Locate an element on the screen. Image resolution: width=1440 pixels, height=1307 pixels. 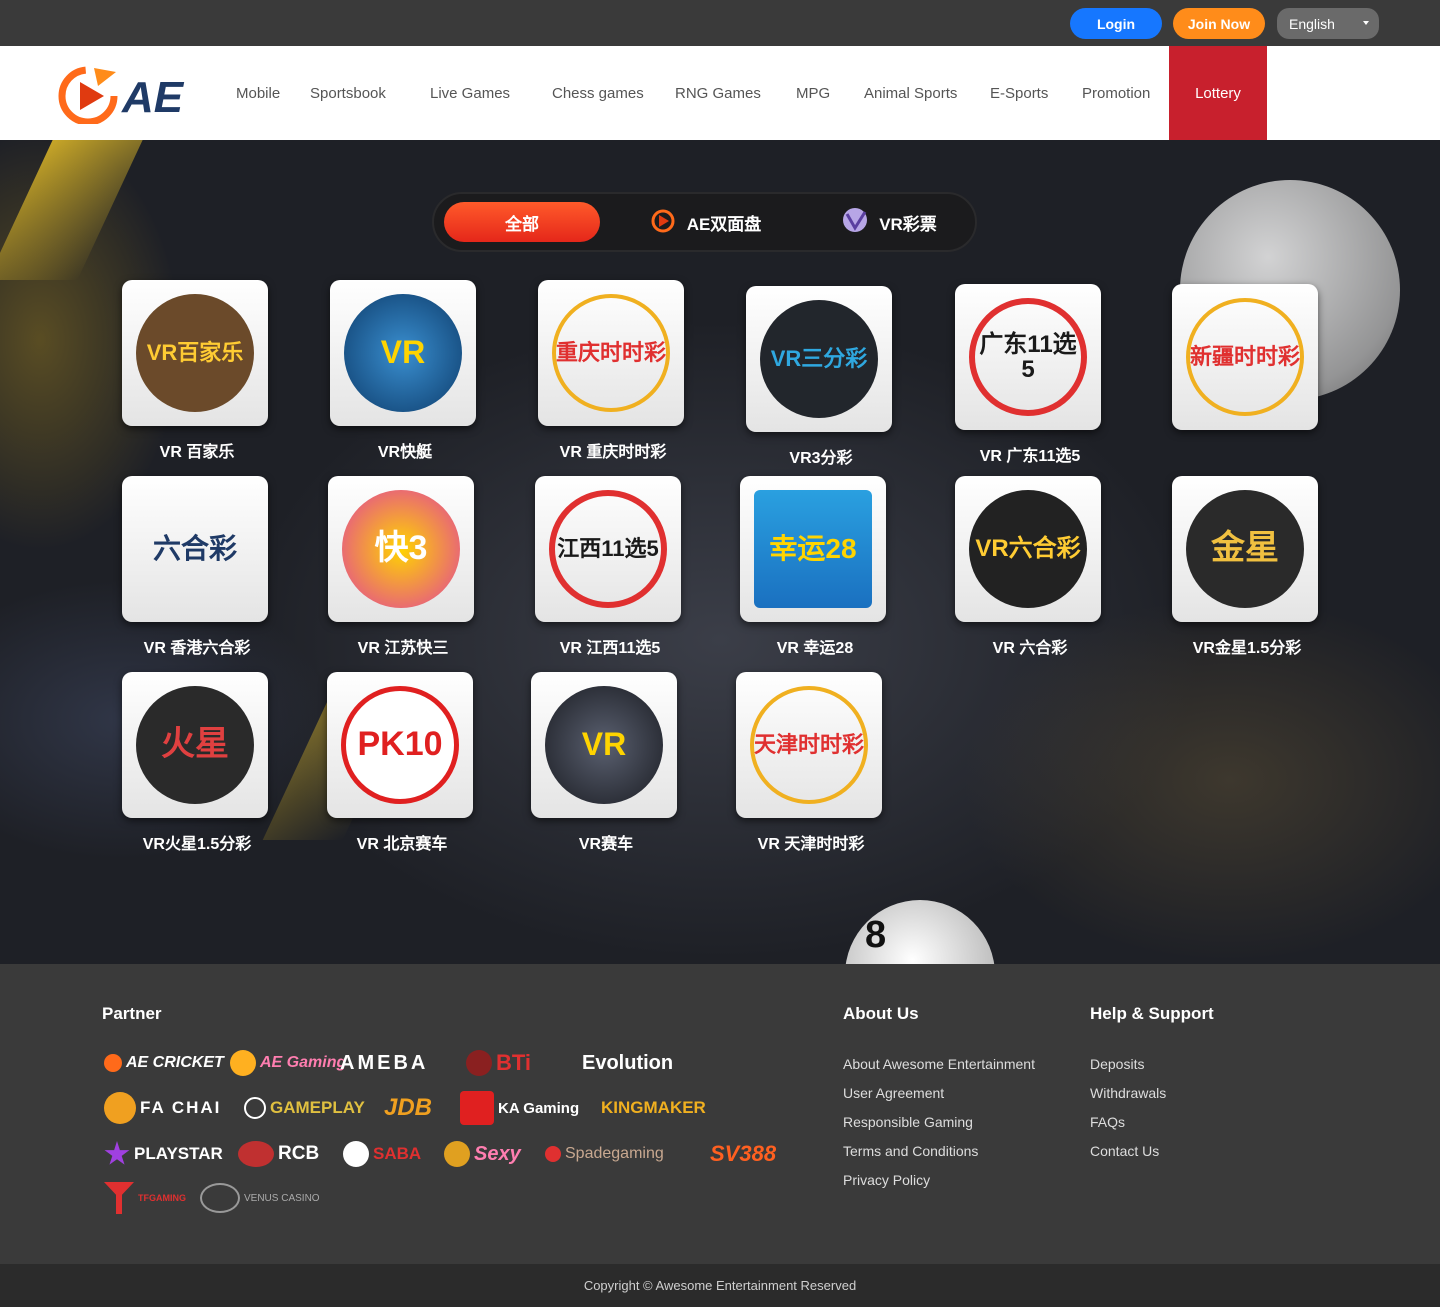
partner-venus-casino: VENUS CASINO is located at coordinates (260, 1198).